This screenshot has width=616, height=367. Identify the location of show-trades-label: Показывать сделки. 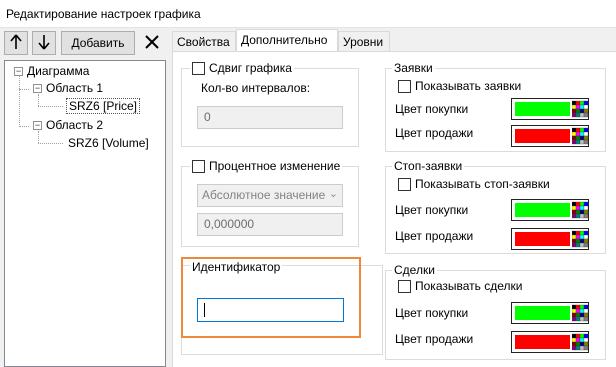
(469, 286).